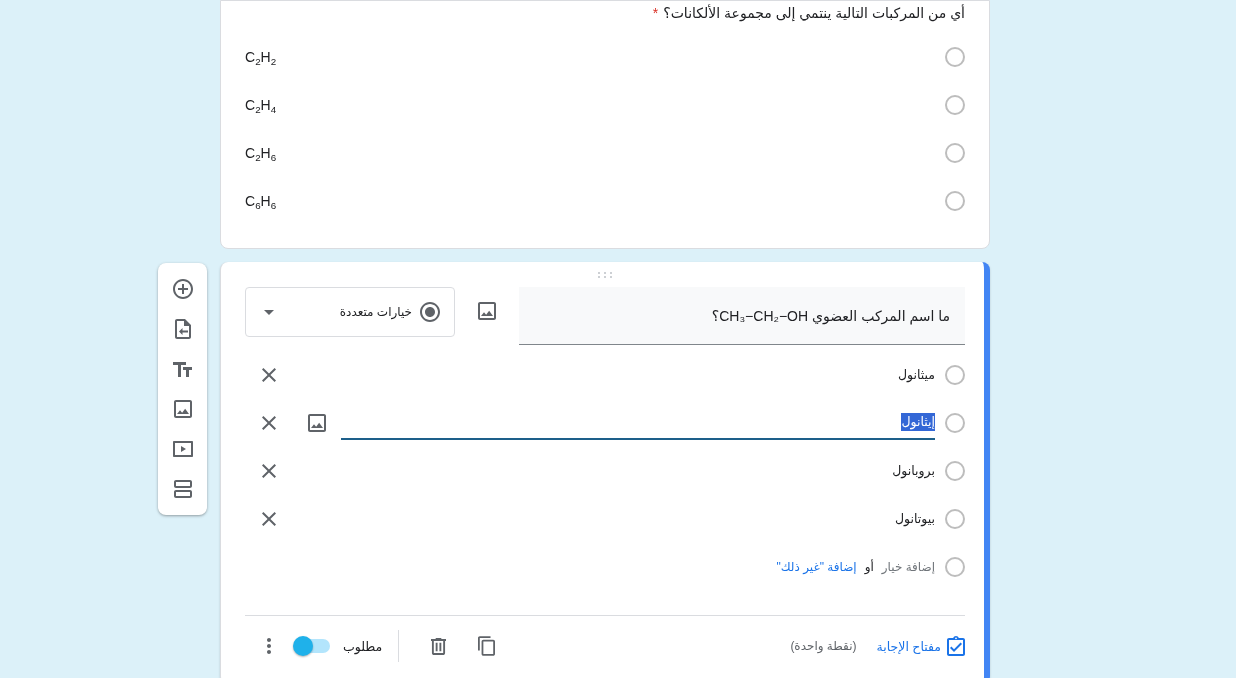 The image size is (1236, 678). Describe the element at coordinates (920, 646) in the screenshot. I see `answer-key-button: مفتاح الإجابة` at that location.